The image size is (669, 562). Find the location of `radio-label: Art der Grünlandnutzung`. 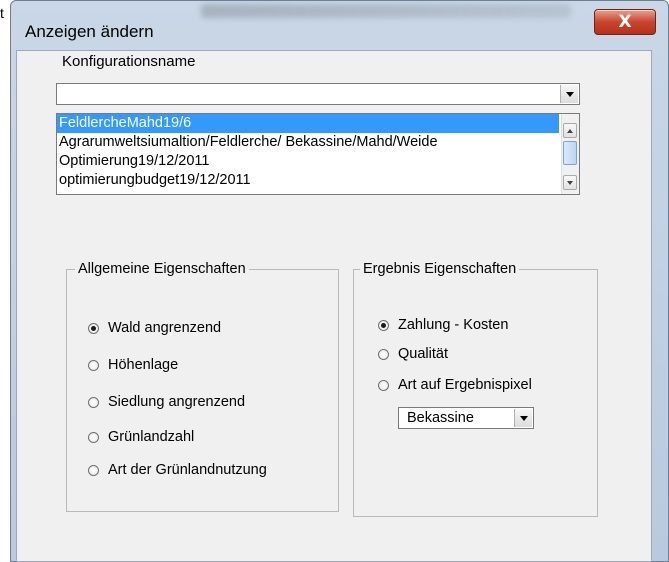

radio-label: Art der Grünlandnutzung is located at coordinates (187, 470).